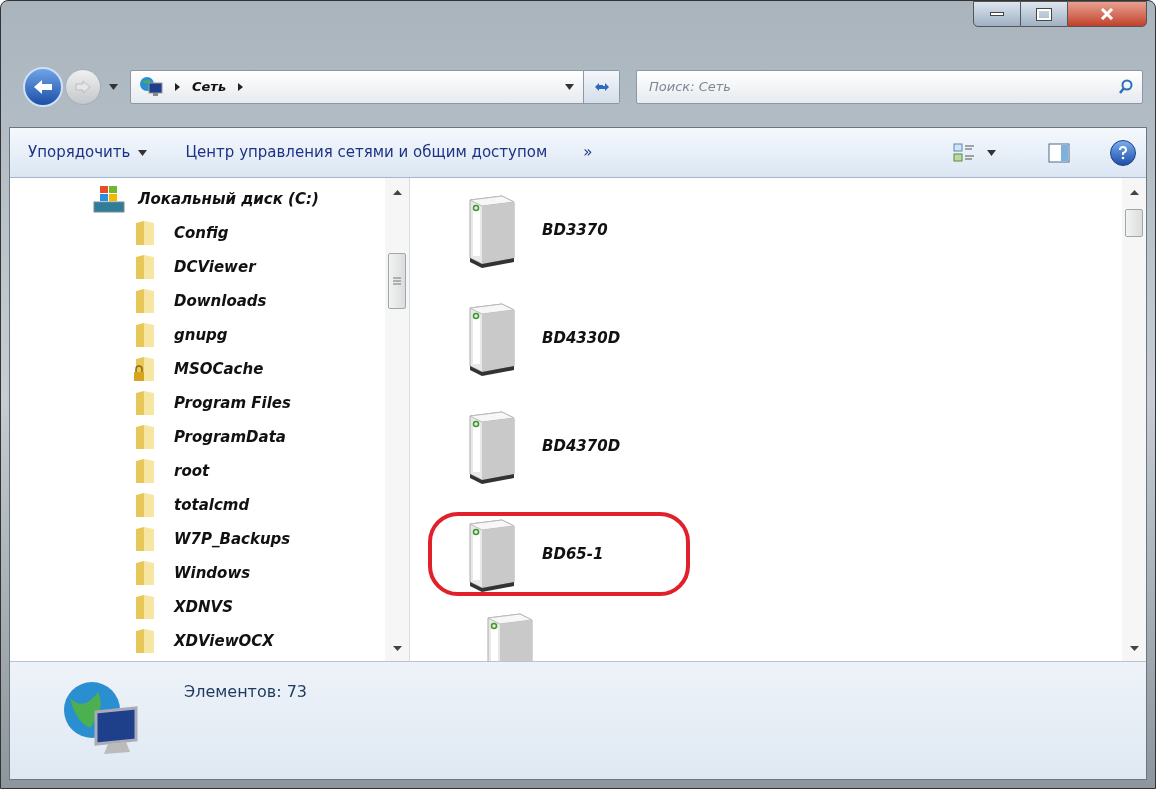 The image size is (1156, 789). What do you see at coordinates (238, 233) in the screenshot?
I see `tree-item: Config` at bounding box center [238, 233].